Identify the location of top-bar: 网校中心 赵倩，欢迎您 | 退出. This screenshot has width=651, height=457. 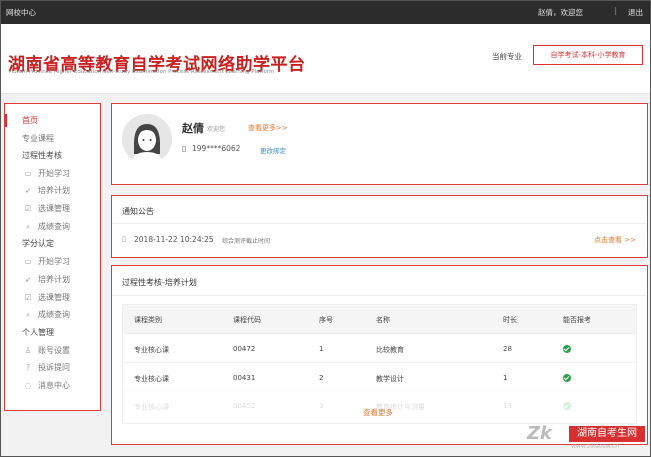
(325, 12).